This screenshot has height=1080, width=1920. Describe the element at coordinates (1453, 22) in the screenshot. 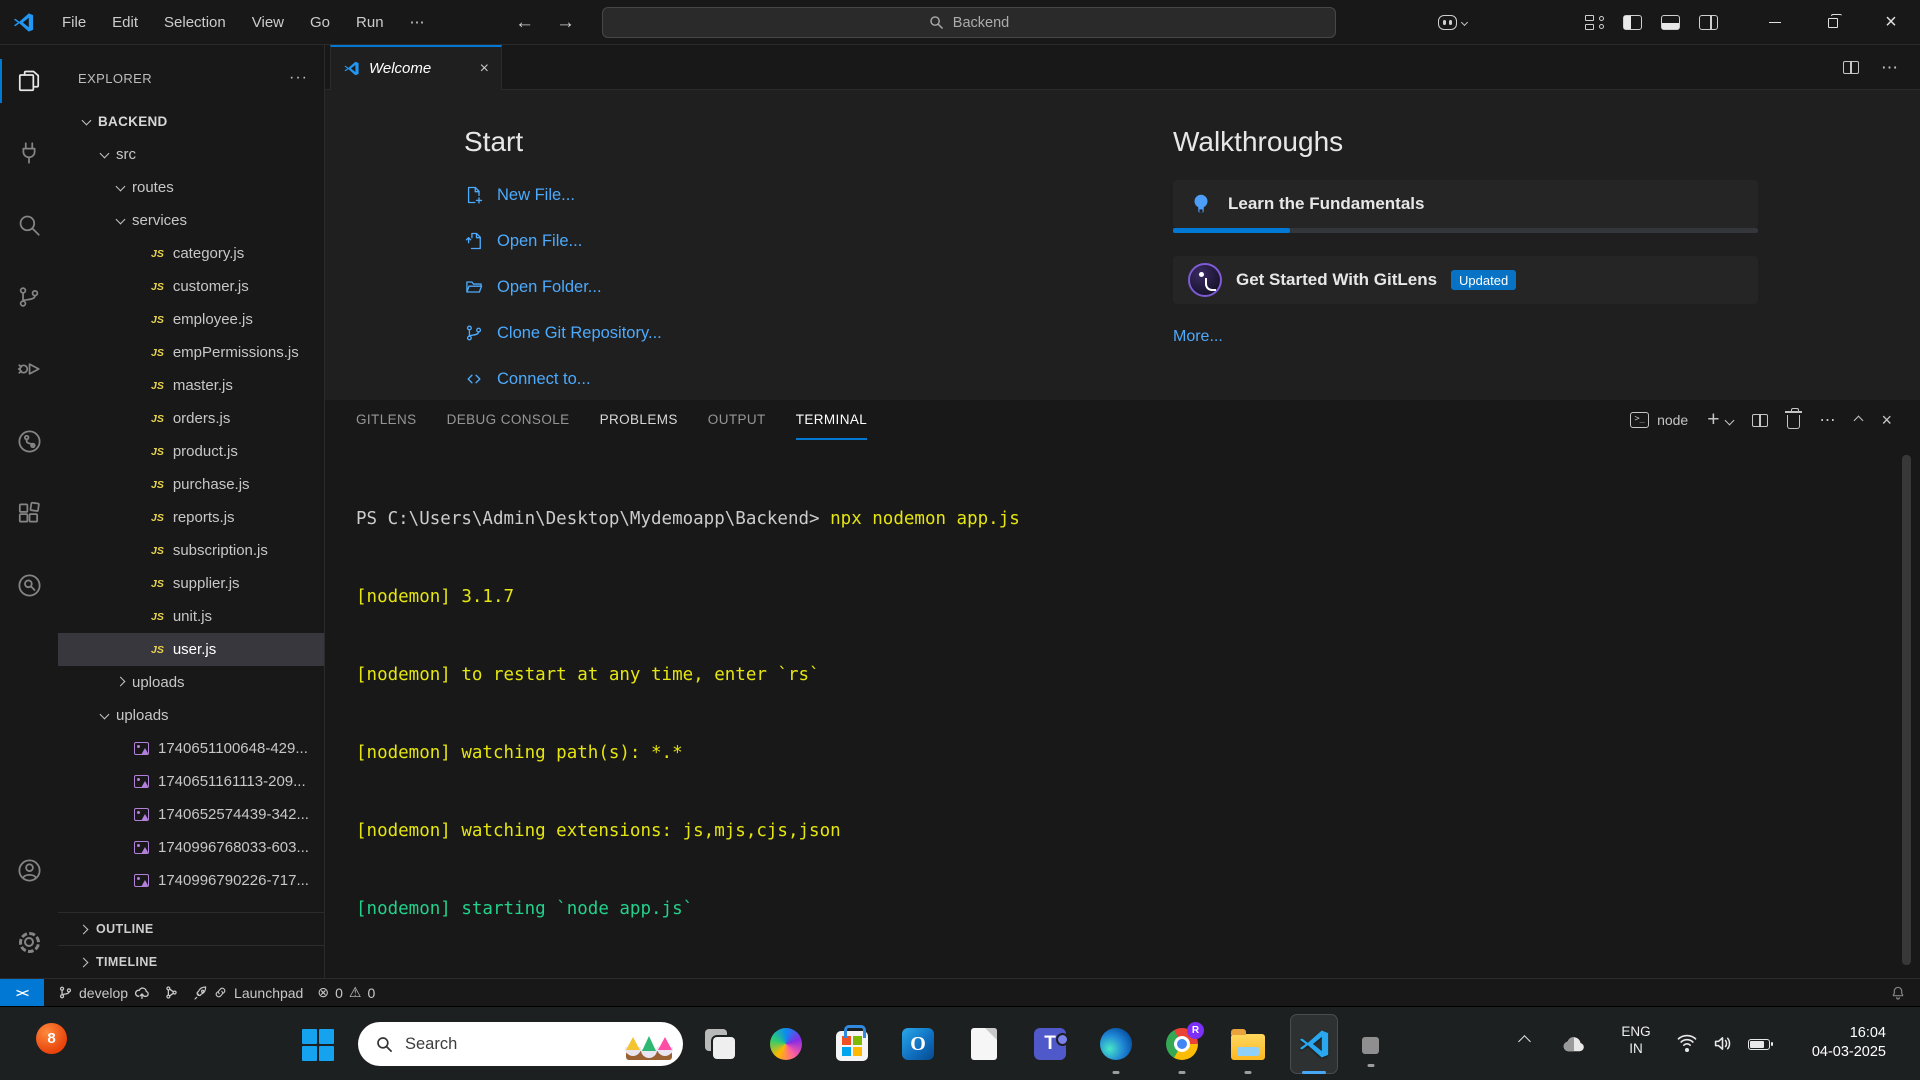

I see `copilot-button` at that location.